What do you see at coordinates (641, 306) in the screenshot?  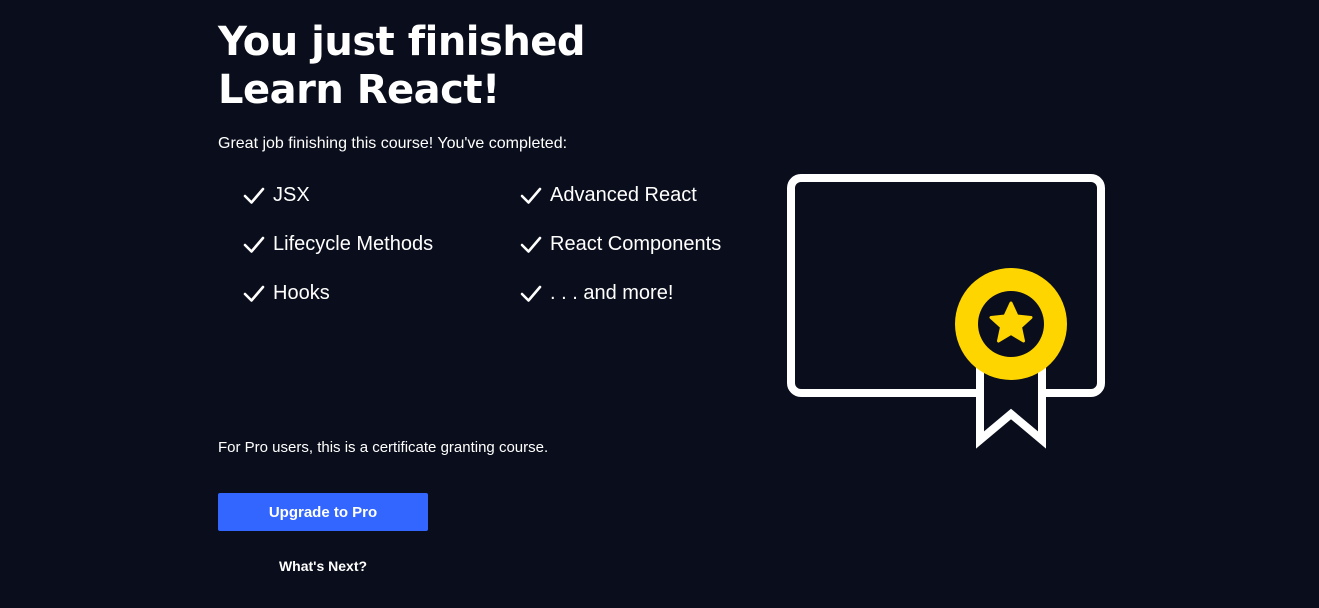 I see `topic-item-and-more: . . . and more!` at bounding box center [641, 306].